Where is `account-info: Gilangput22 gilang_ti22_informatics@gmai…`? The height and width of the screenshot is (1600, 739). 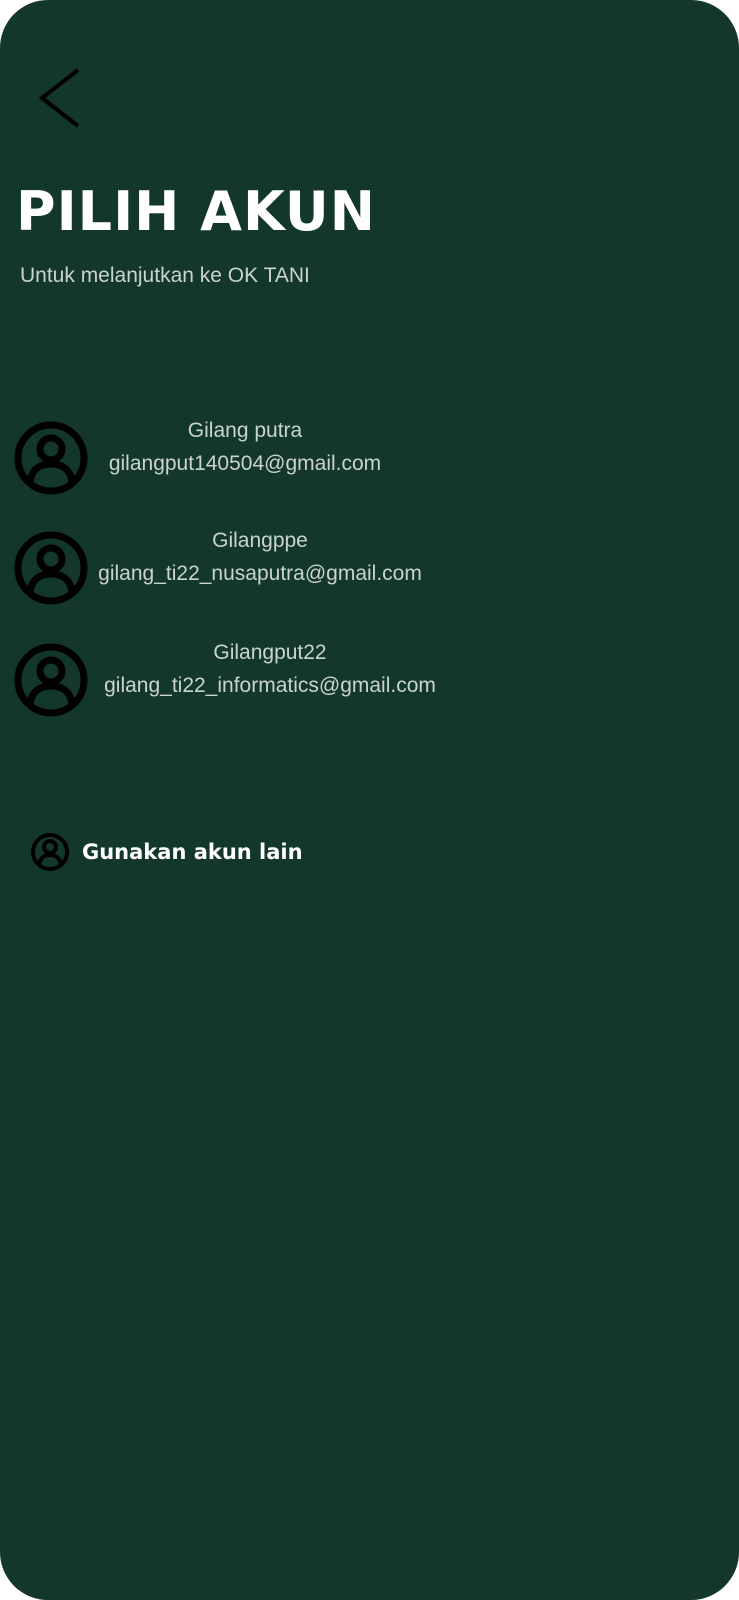
account-info: Gilangput22 gilang_ti22_informatics@gmai… is located at coordinates (270, 669).